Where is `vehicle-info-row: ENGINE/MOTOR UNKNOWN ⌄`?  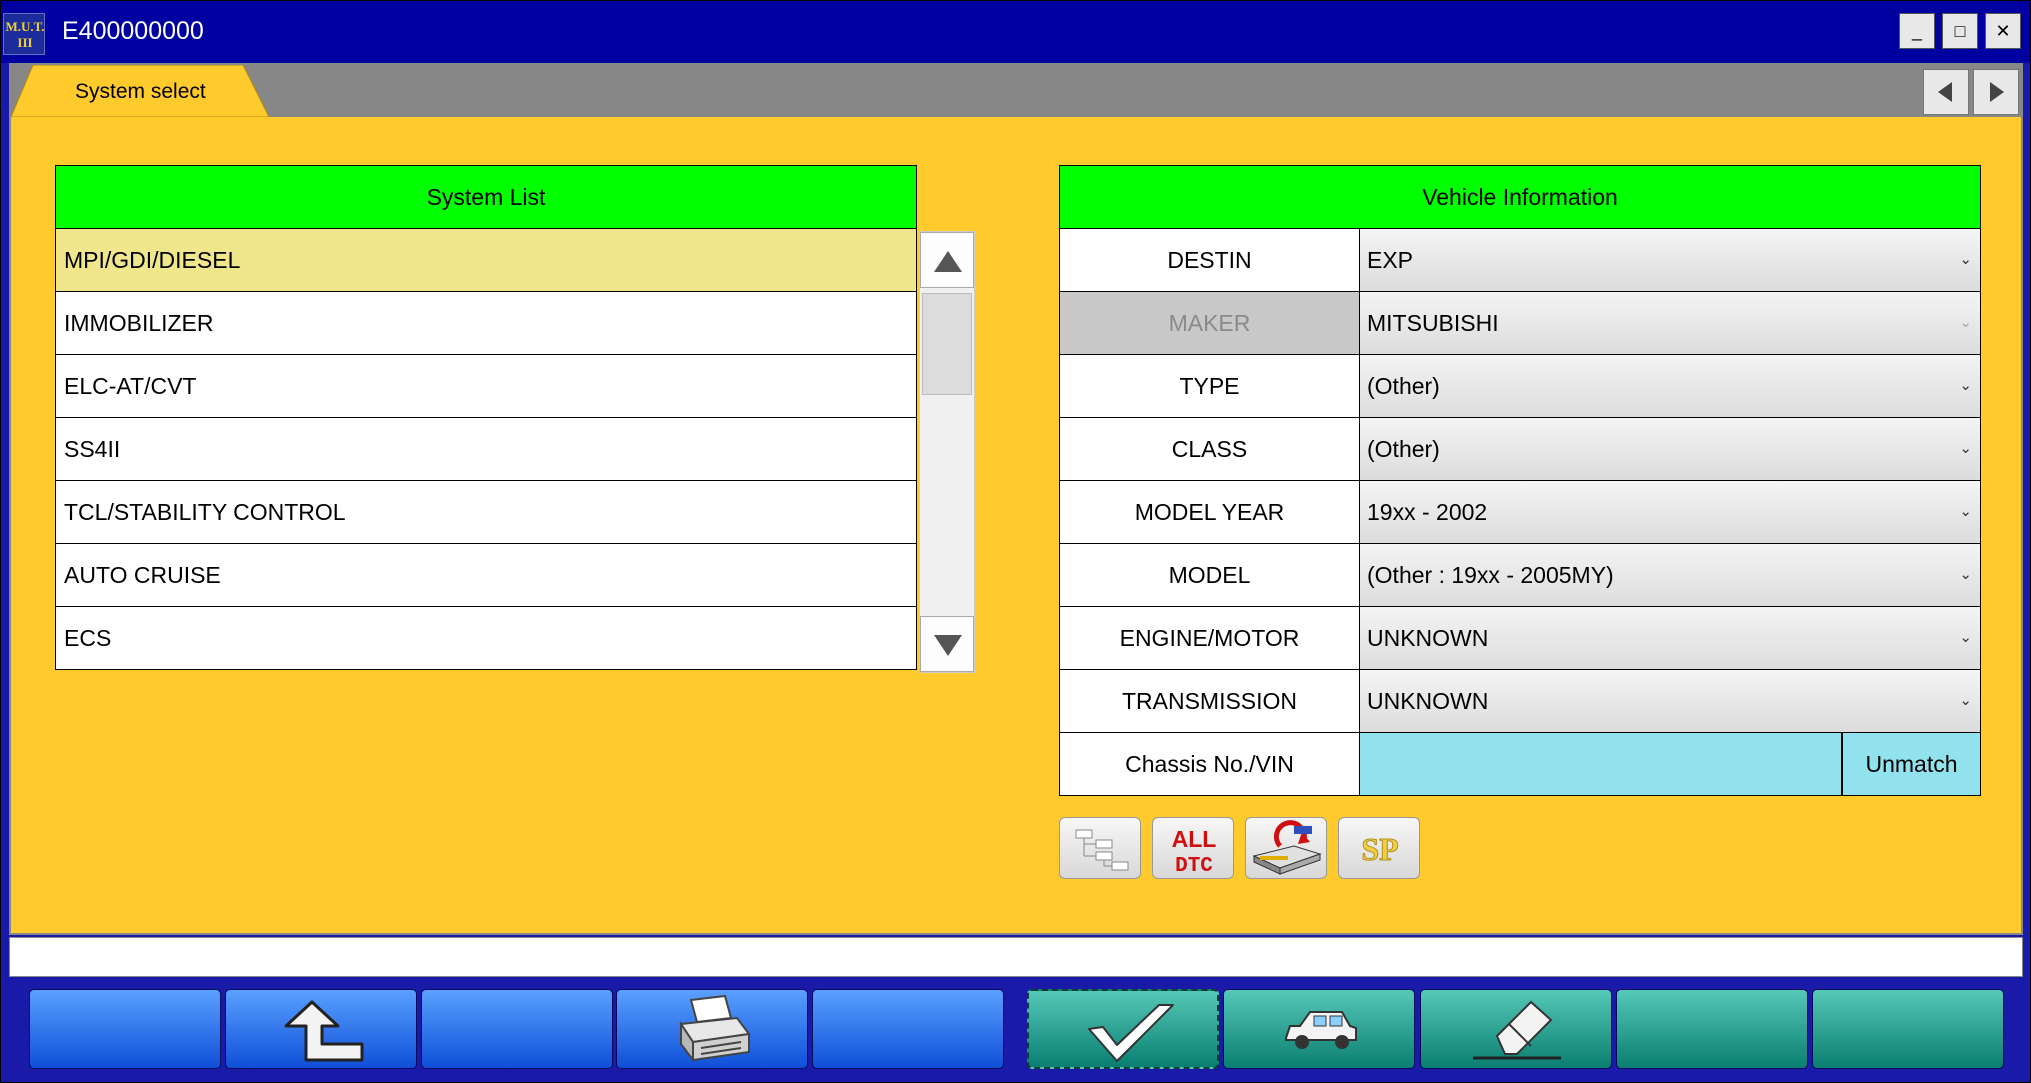
vehicle-info-row: ENGINE/MOTOR UNKNOWN ⌄ is located at coordinates (1520, 638).